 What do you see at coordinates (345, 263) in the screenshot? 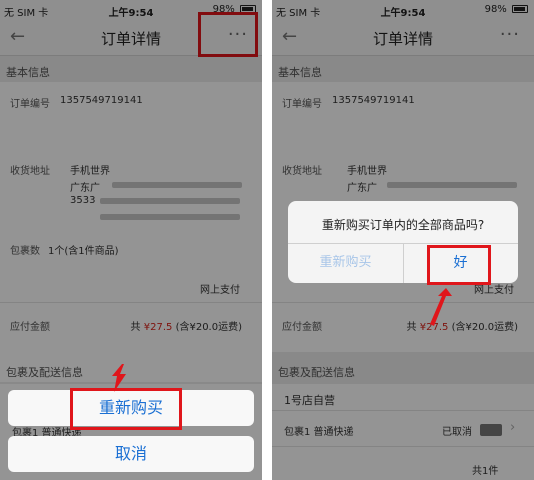
I see `dialog-cancel-button: 重新购买` at bounding box center [345, 263].